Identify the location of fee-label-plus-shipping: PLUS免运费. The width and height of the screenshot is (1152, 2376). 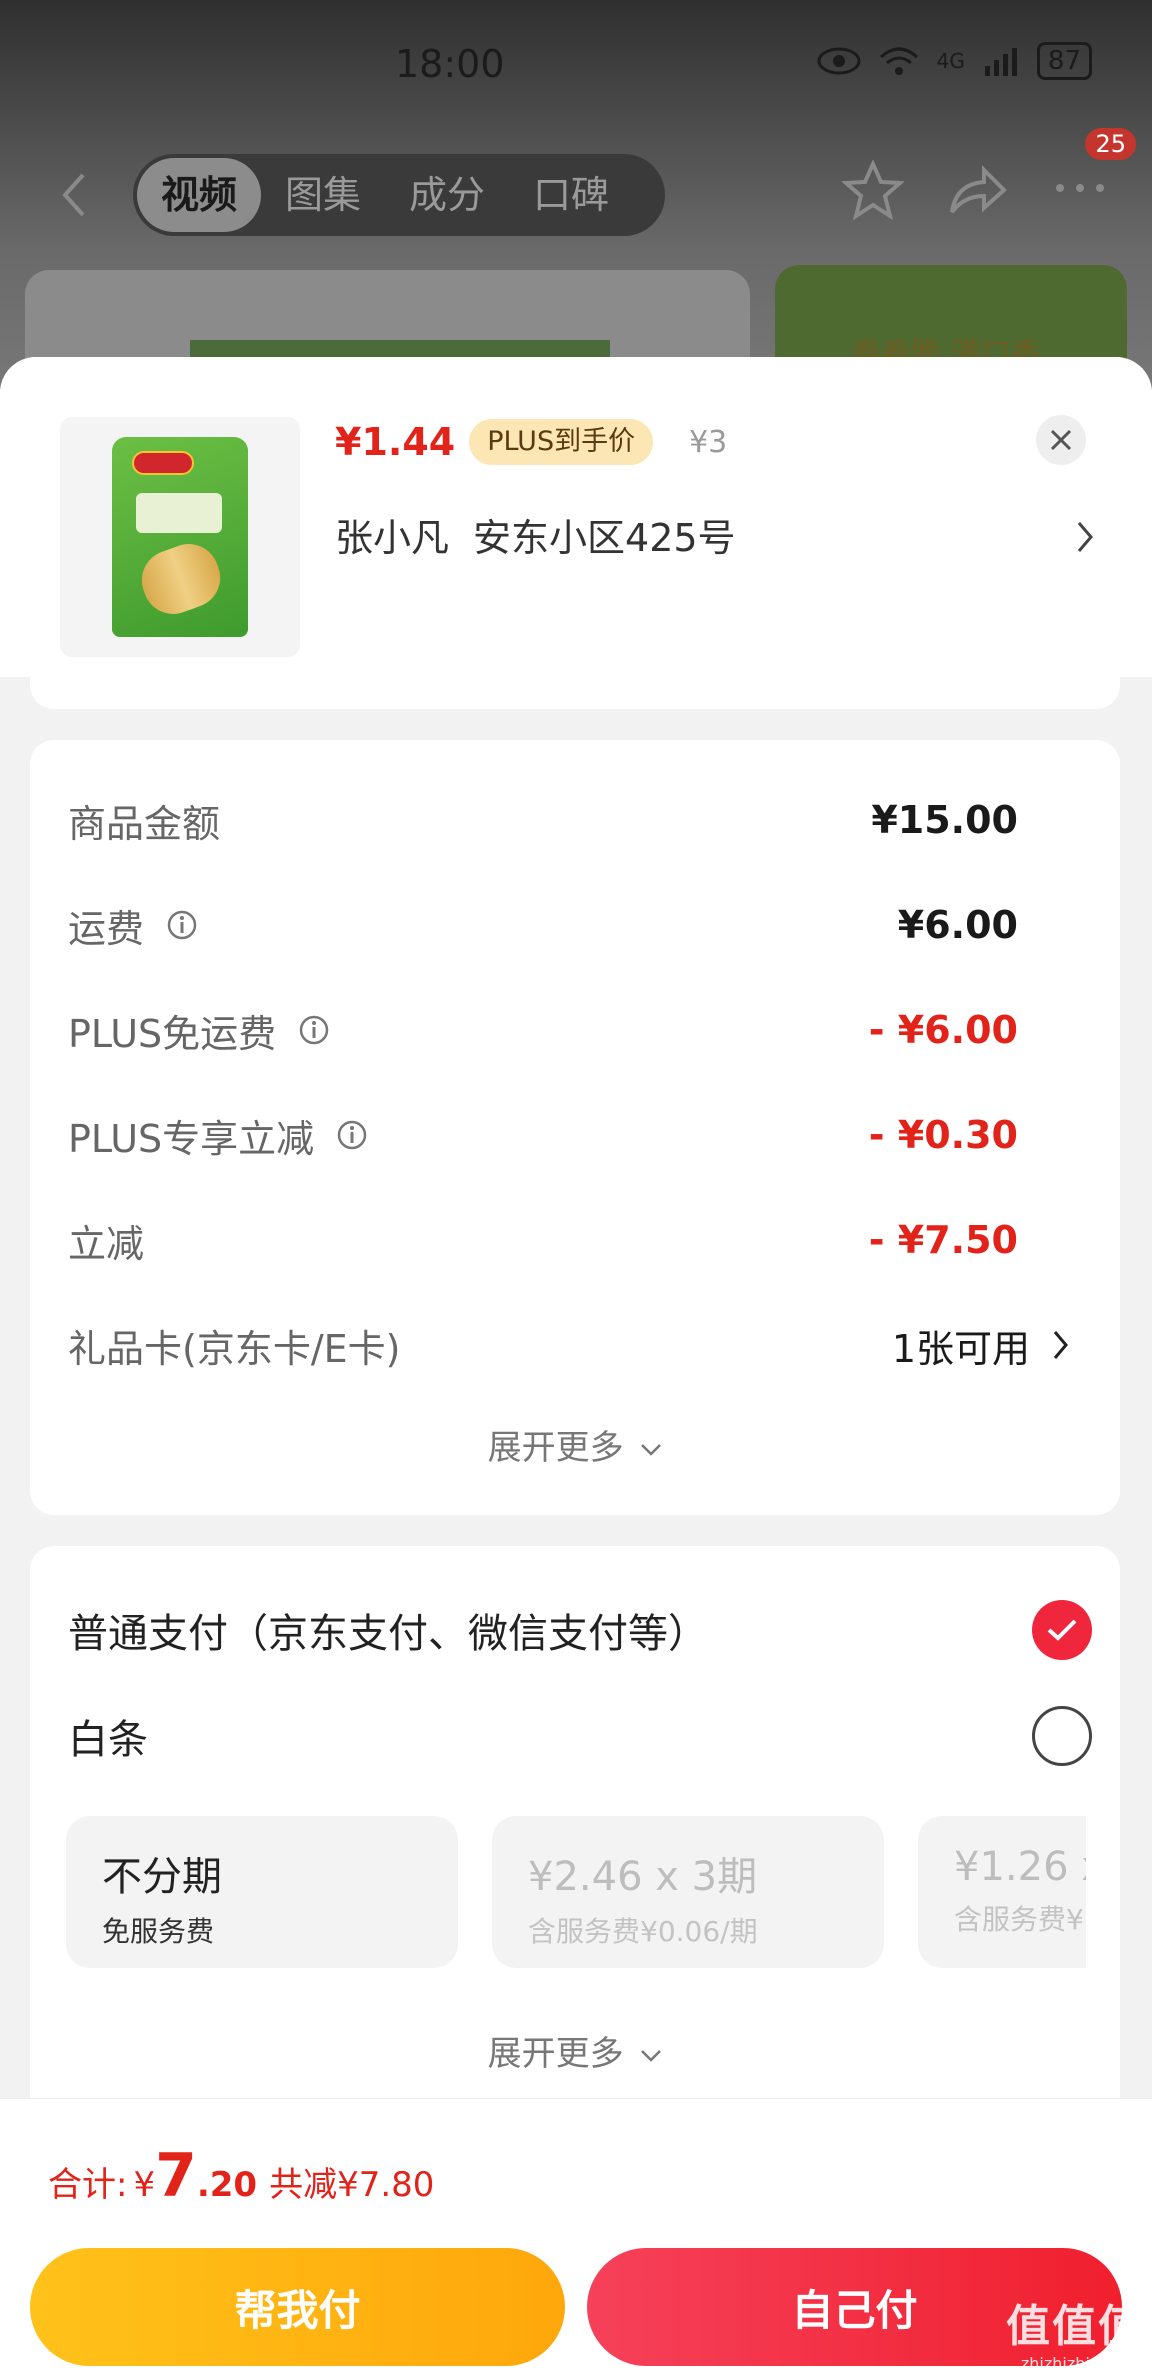
(199, 1030).